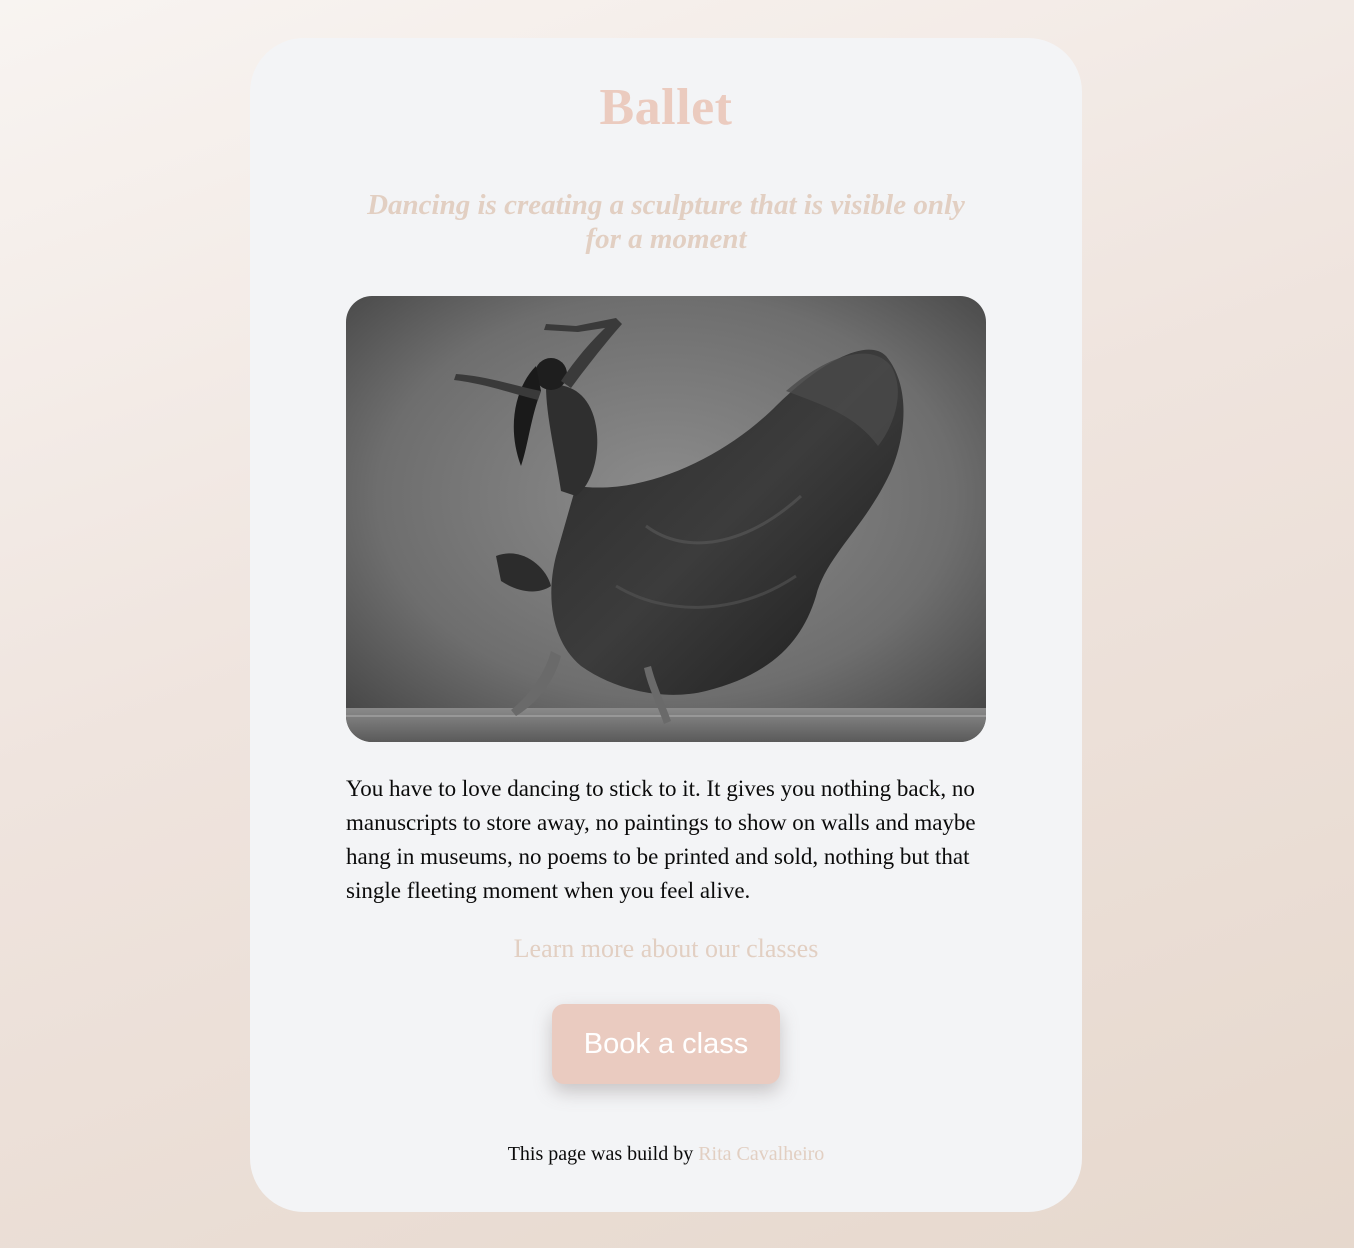  I want to click on book-class-button: Book a class, so click(666, 1044).